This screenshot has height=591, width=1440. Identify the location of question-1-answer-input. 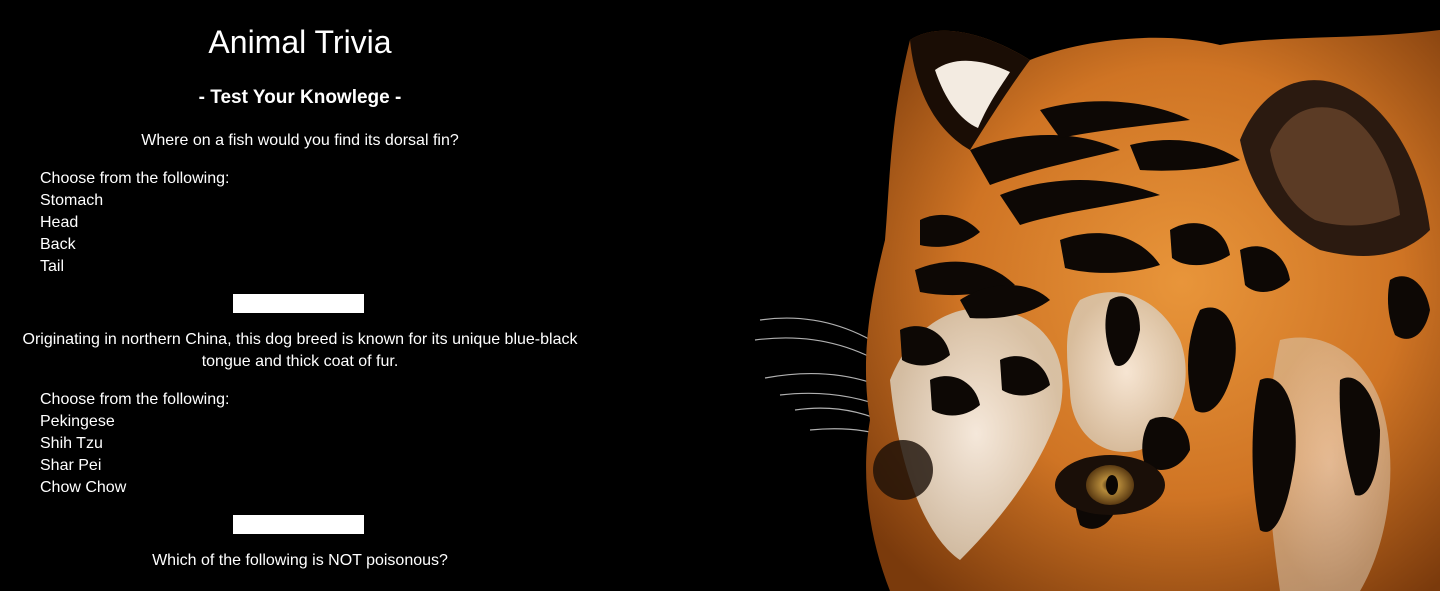
(298, 303).